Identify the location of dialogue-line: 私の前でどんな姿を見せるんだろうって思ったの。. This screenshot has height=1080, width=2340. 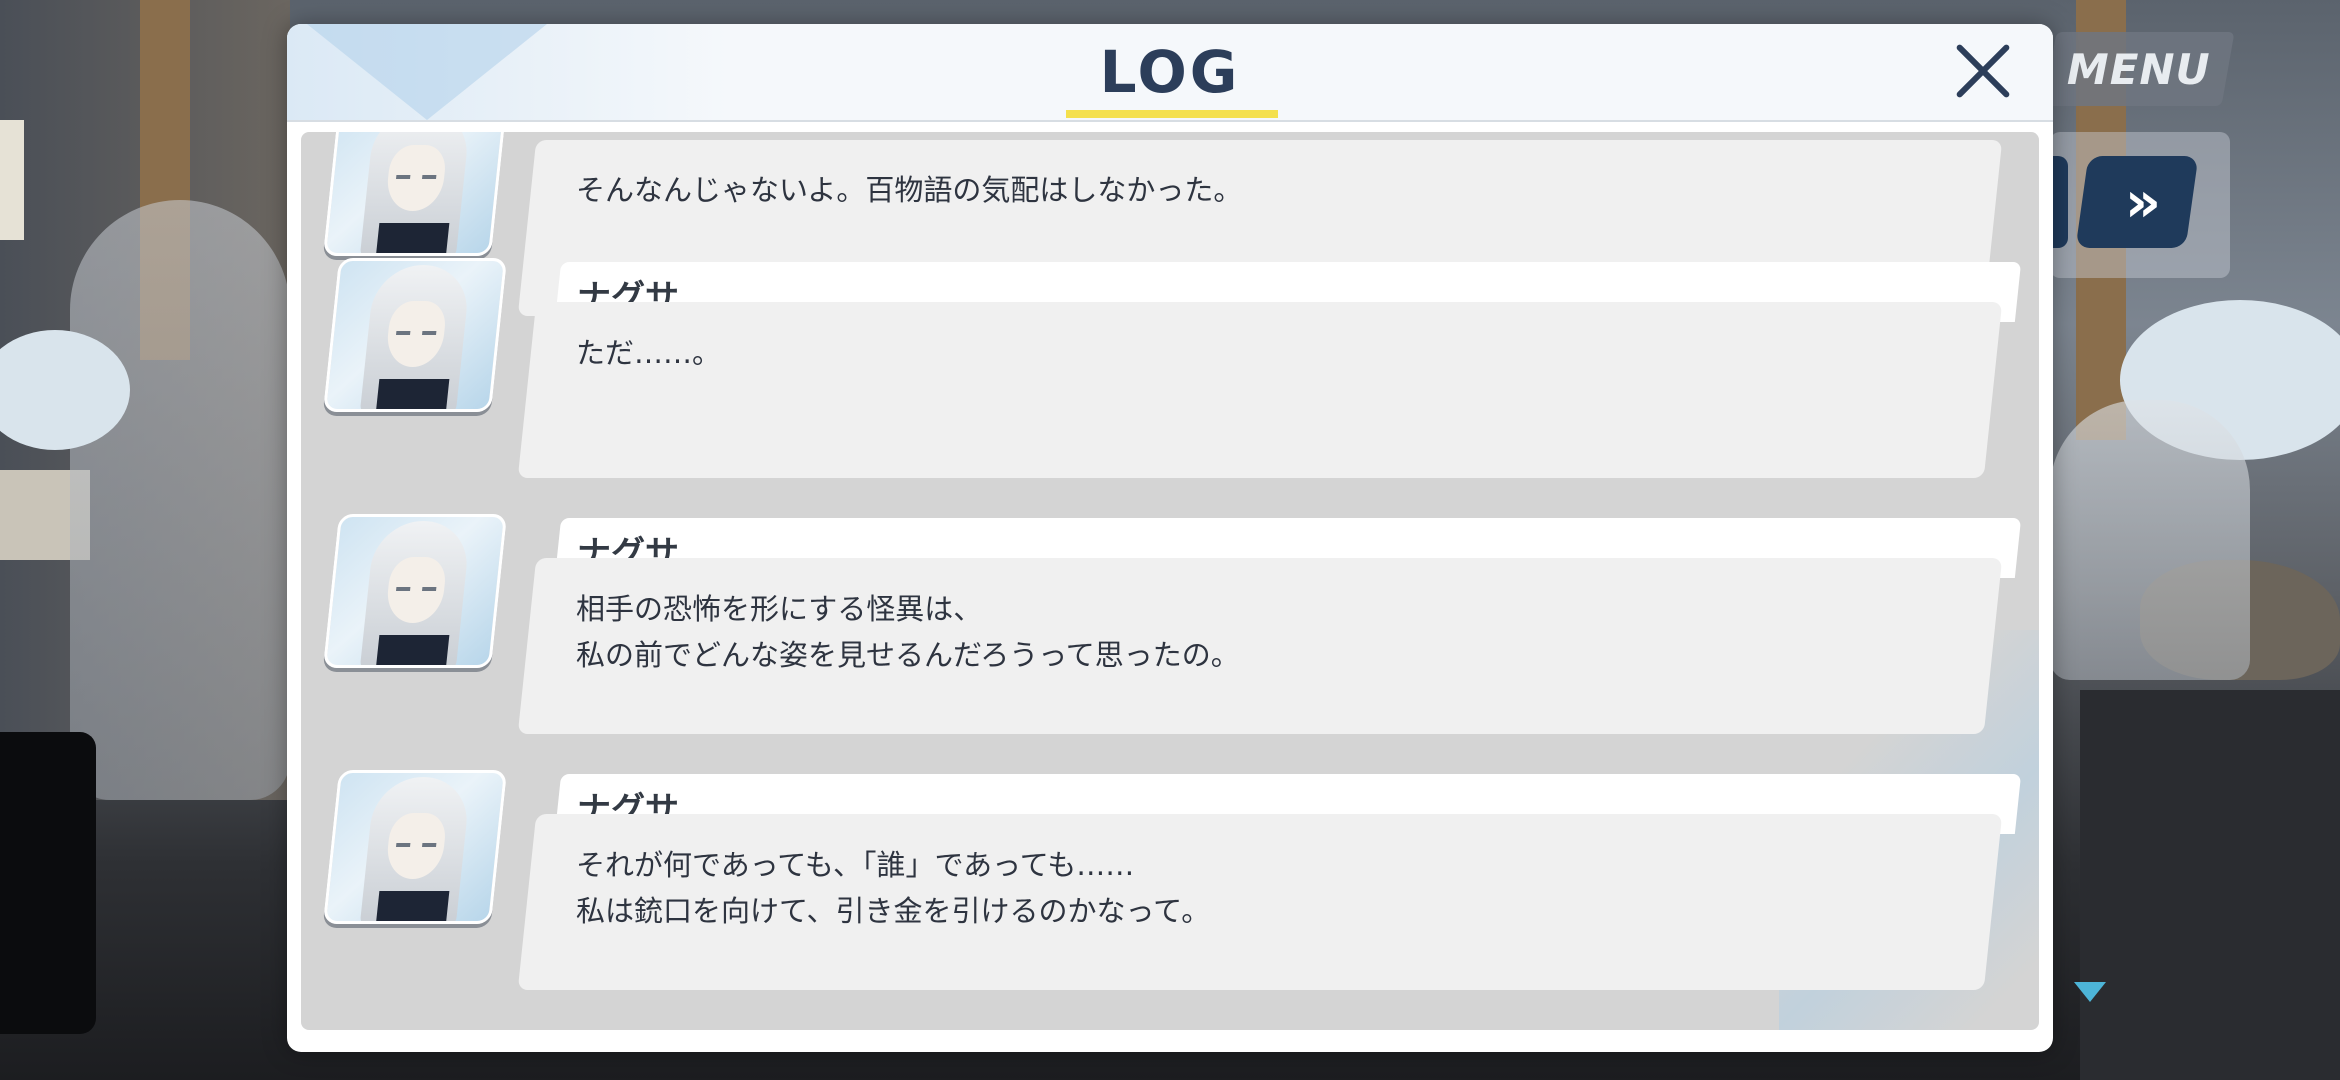
(908, 655).